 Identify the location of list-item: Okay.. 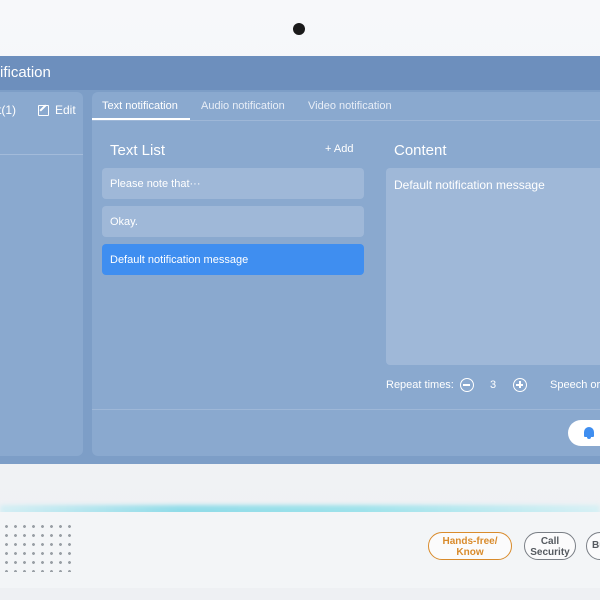
(233, 221).